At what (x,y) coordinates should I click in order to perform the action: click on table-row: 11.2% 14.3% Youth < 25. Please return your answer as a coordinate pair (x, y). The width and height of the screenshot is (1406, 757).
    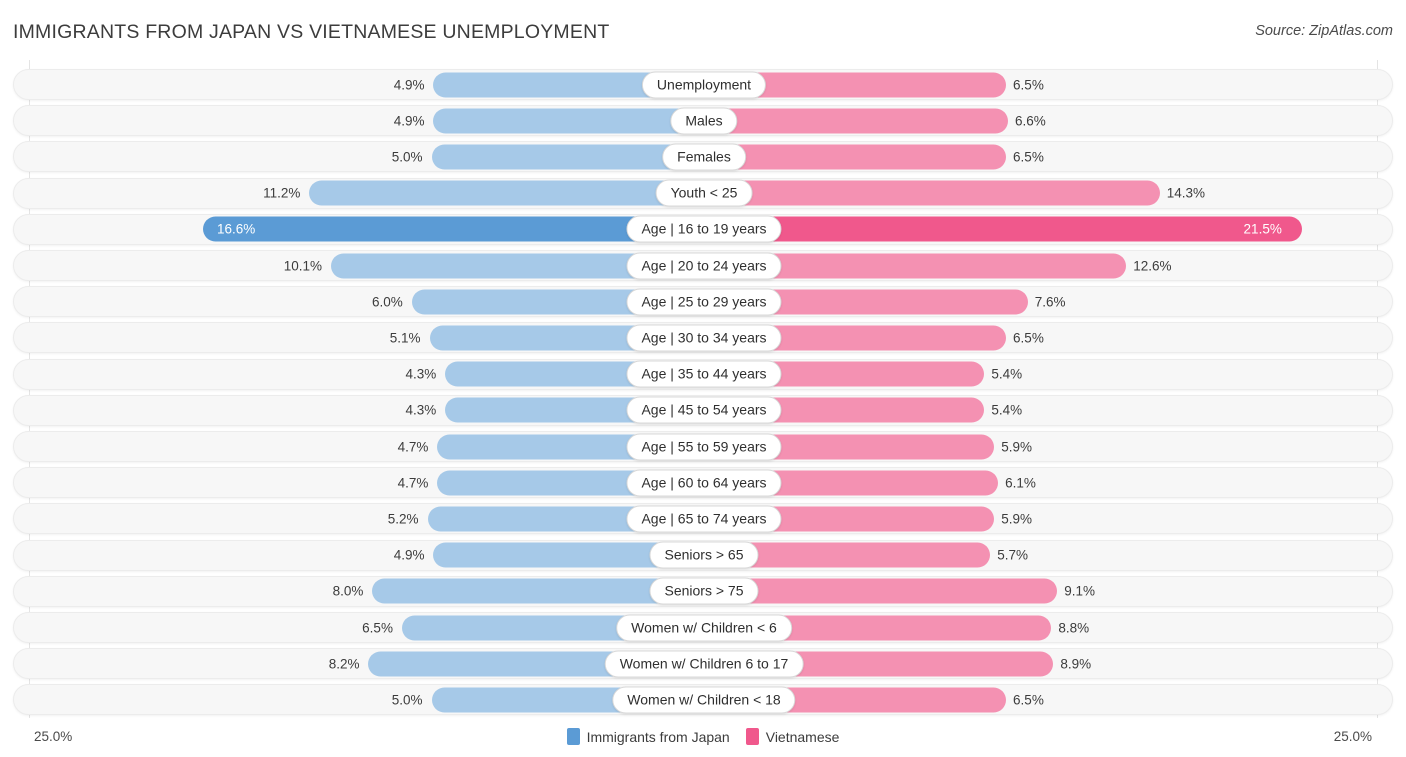
    Looking at the image, I should click on (703, 193).